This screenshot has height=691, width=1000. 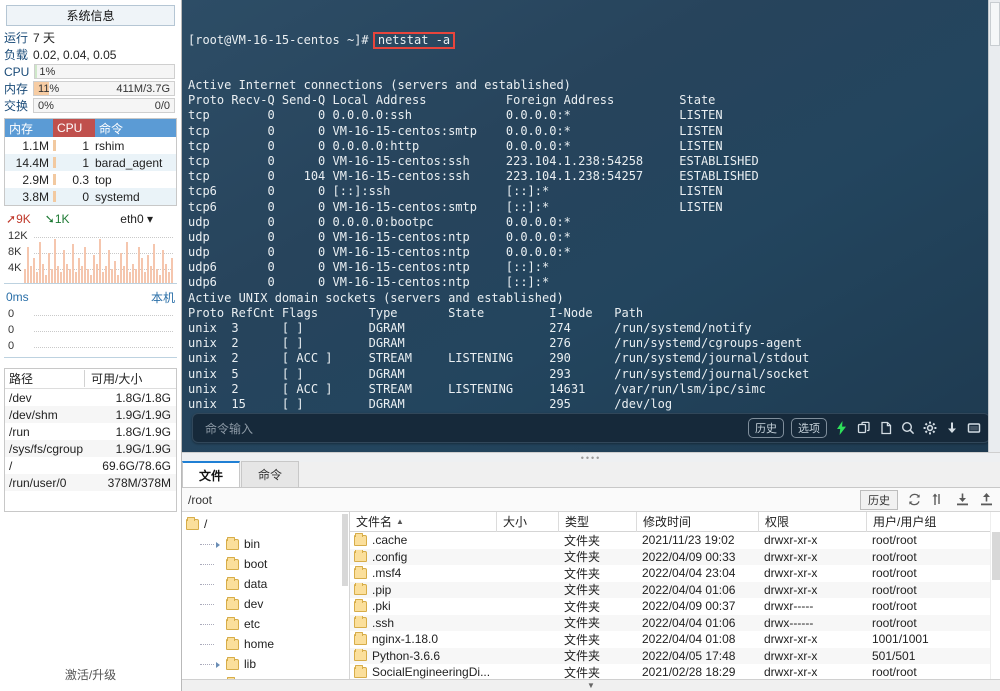 I want to click on tree-item-boot: boot, so click(x=265, y=564).